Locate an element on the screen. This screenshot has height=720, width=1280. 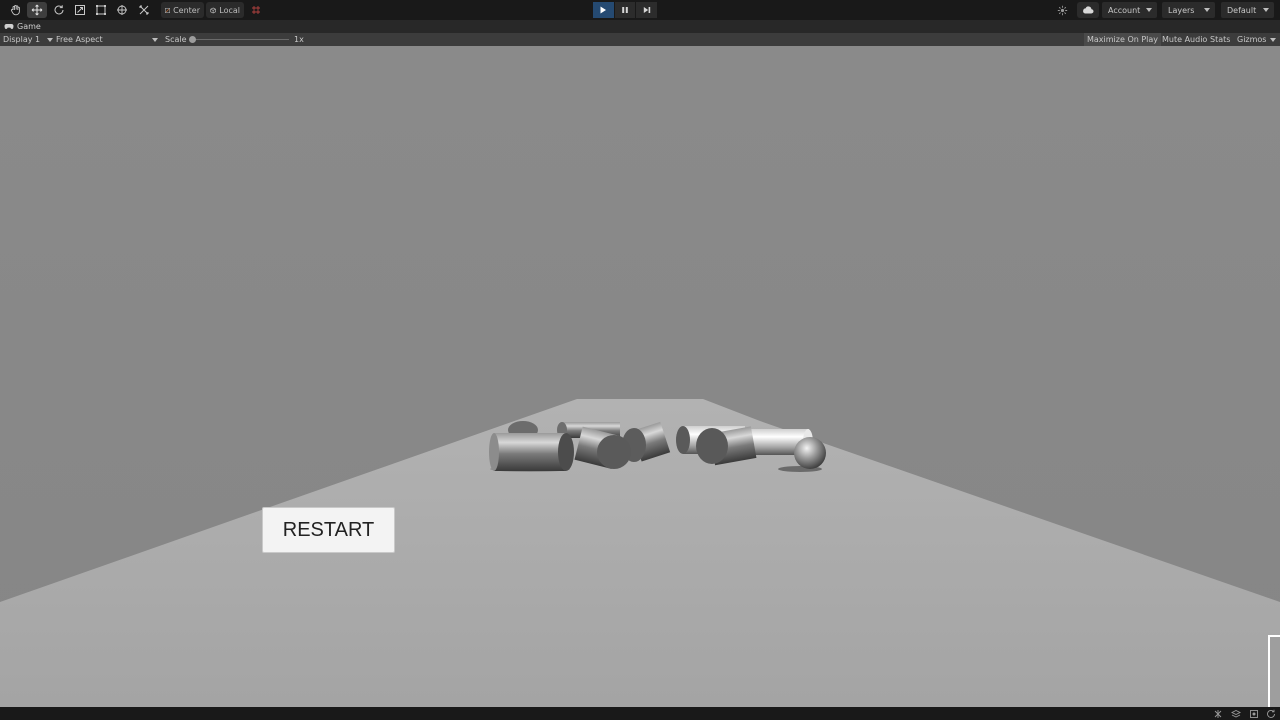
sun-icon is located at coordinates (1062, 10).